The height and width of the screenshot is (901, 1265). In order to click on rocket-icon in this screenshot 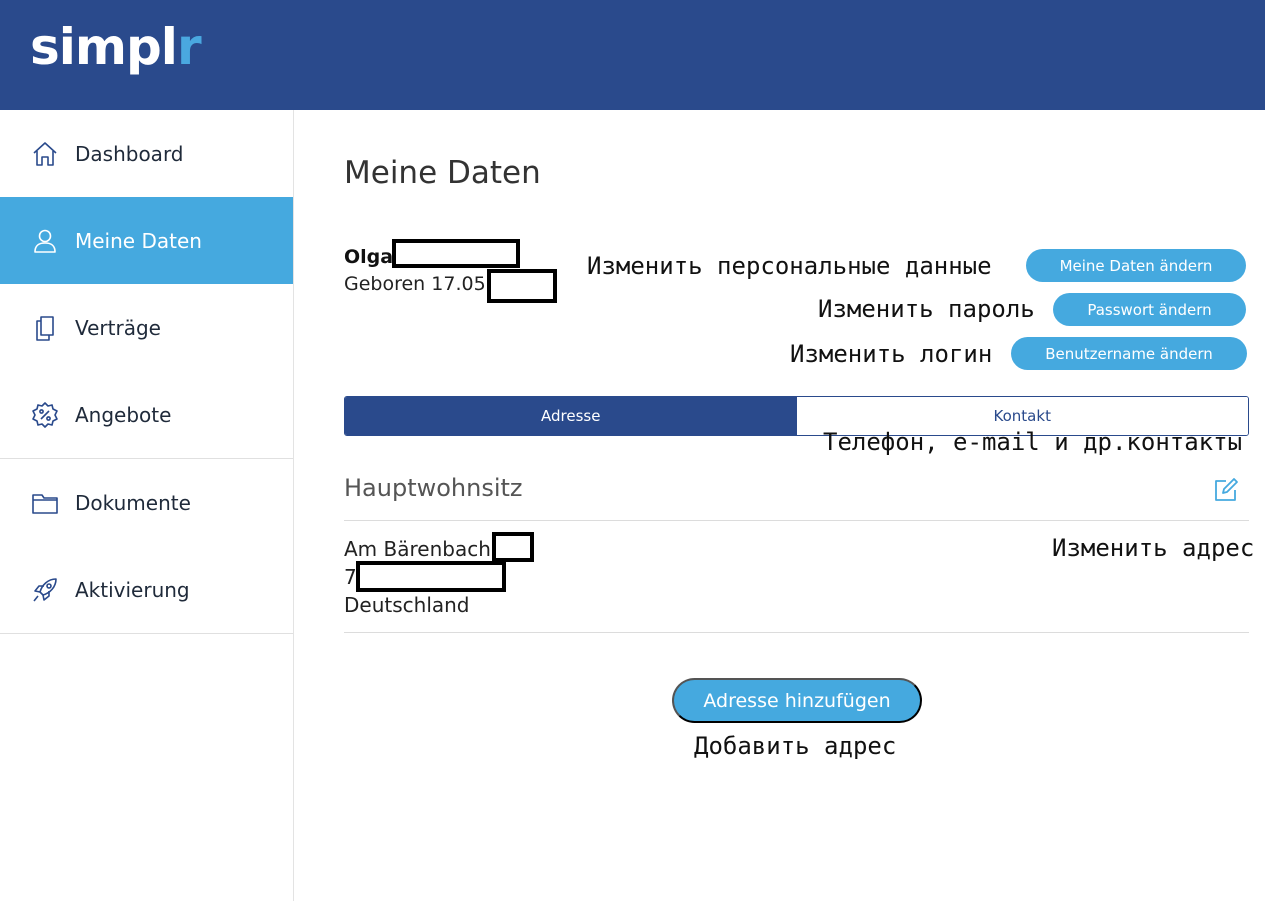, I will do `click(45, 590)`.